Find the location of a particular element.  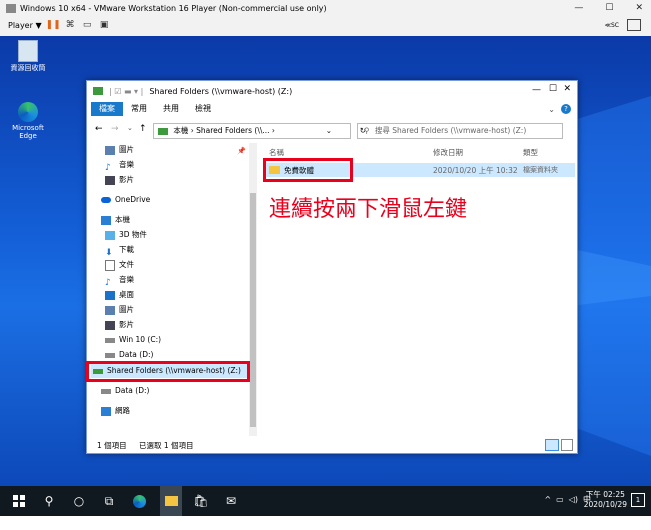

status-selected: 已選取 1 個項目 is located at coordinates (166, 445).